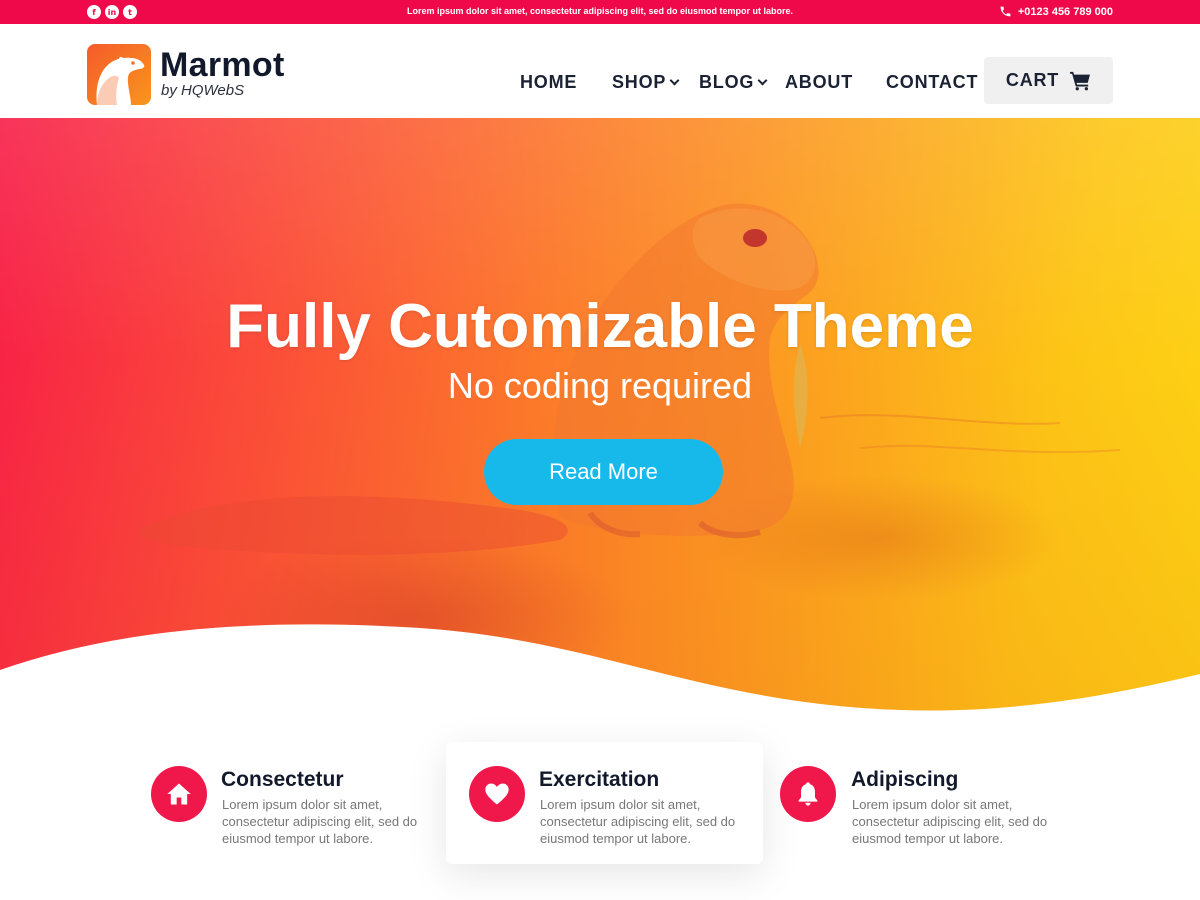  I want to click on nav-contact: CONTACT, so click(932, 82).